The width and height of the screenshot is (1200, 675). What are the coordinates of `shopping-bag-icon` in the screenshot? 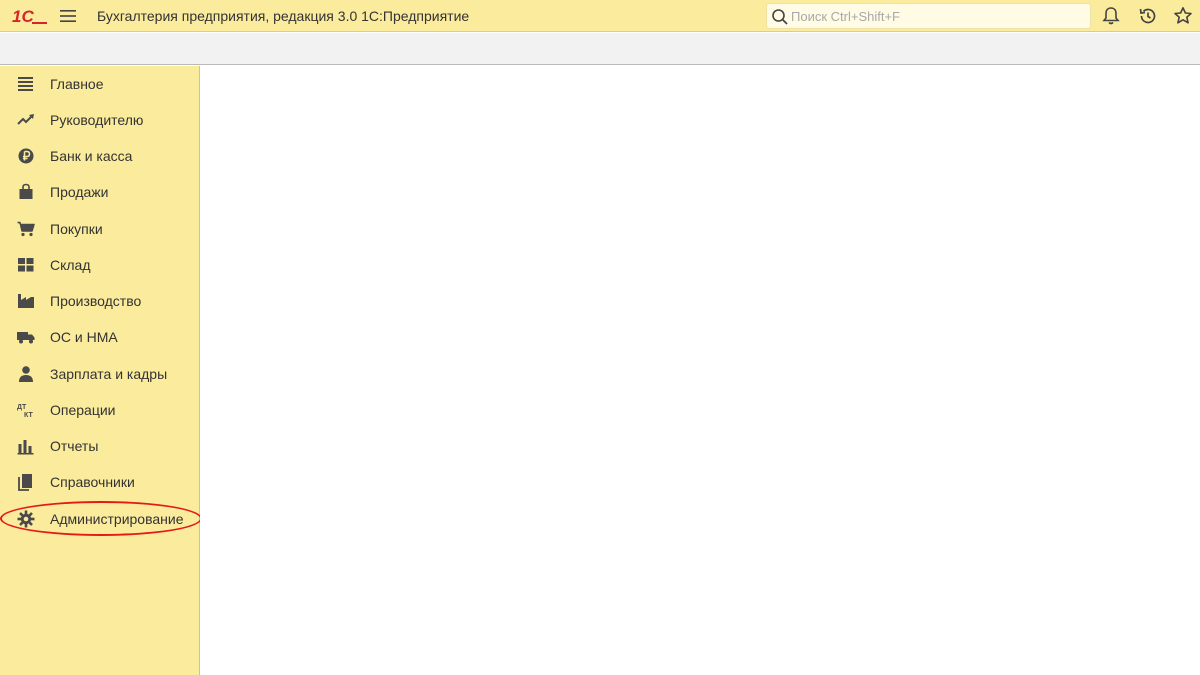 It's located at (26, 191).